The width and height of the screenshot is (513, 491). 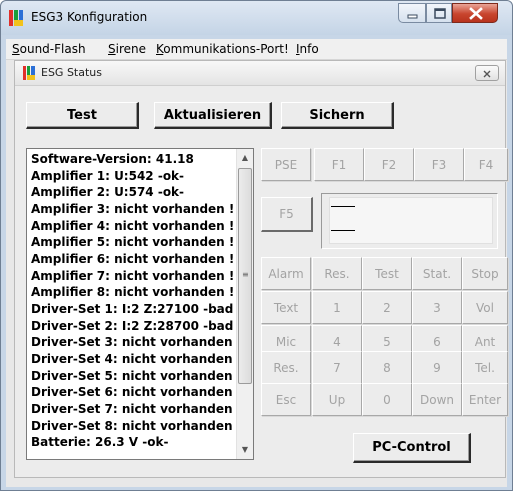 What do you see at coordinates (133, 275) in the screenshot?
I see `list-item: Amplifier 7: nicht vorhanden !` at bounding box center [133, 275].